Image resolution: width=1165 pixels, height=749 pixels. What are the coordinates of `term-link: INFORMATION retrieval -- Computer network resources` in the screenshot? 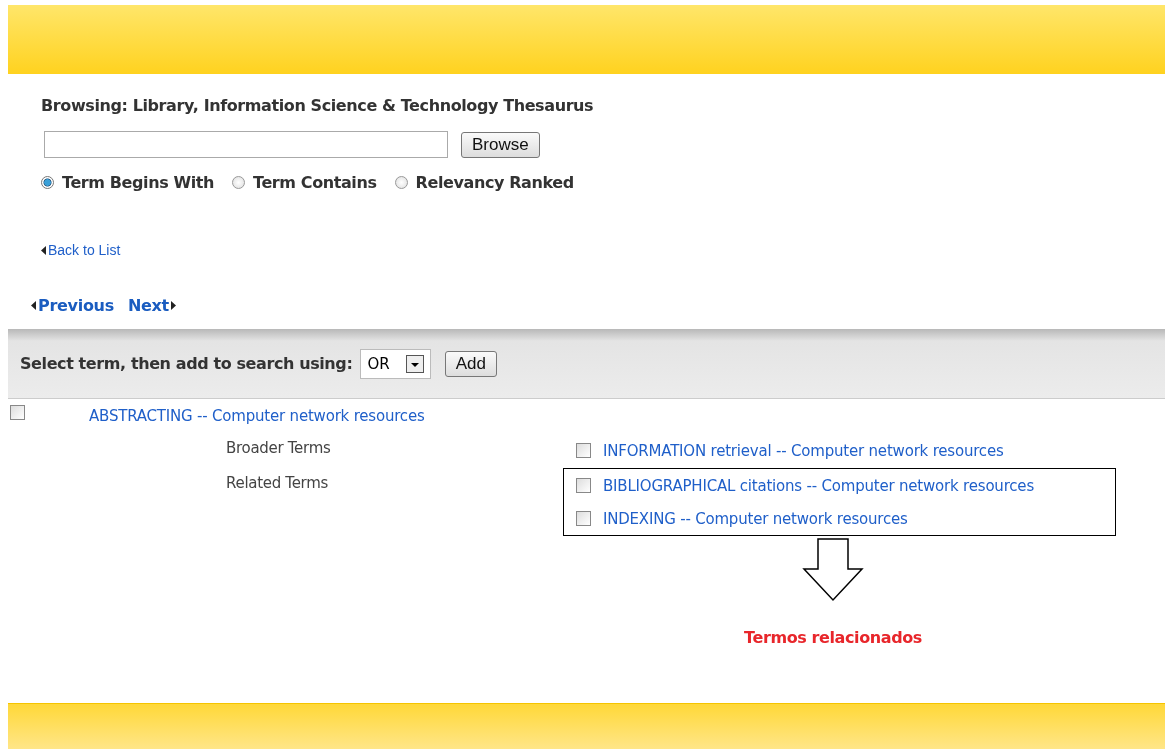 It's located at (803, 450).